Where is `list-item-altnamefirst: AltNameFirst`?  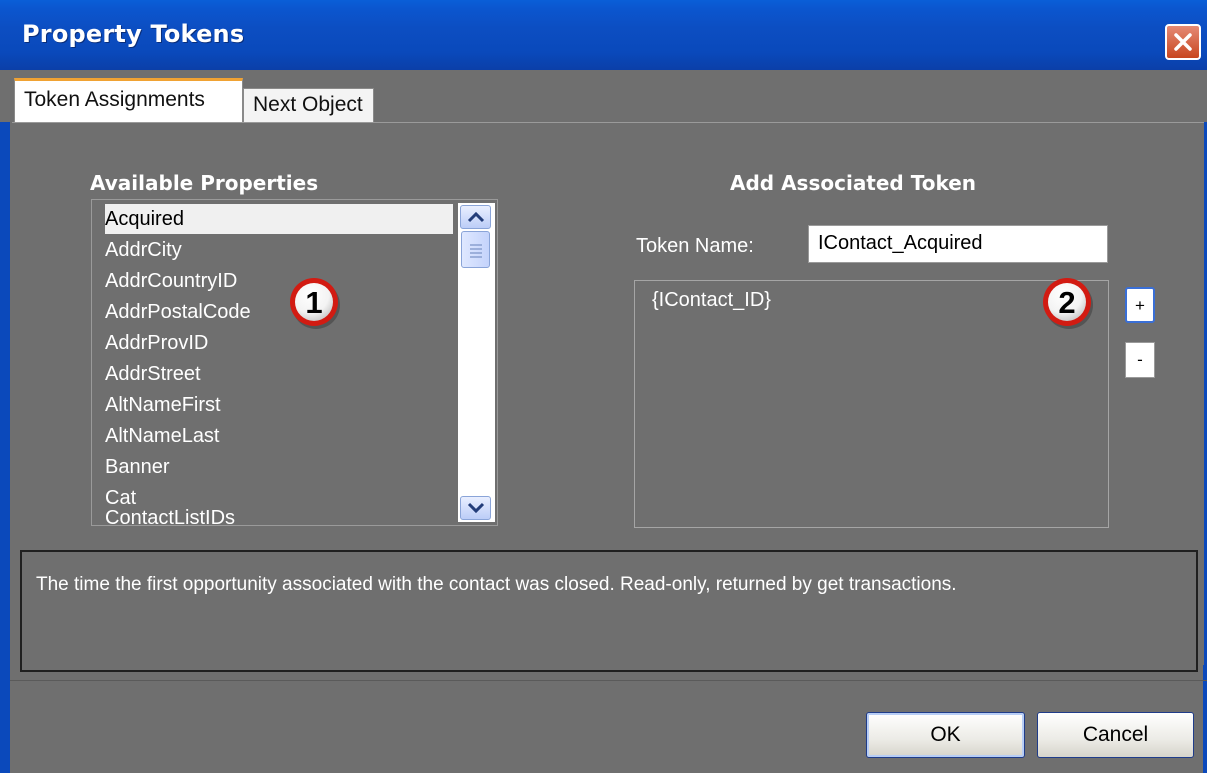 list-item-altnamefirst: AltNameFirst is located at coordinates (163, 405).